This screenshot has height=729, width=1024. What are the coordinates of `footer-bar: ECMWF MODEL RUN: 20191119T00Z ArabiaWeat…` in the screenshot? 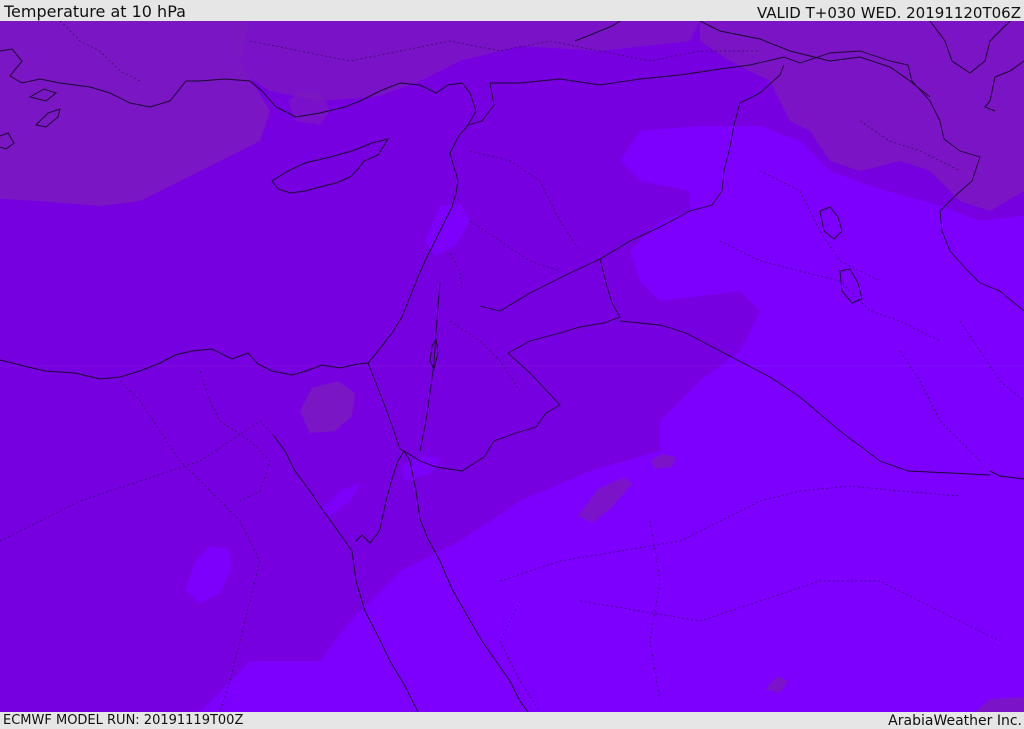 It's located at (512, 720).